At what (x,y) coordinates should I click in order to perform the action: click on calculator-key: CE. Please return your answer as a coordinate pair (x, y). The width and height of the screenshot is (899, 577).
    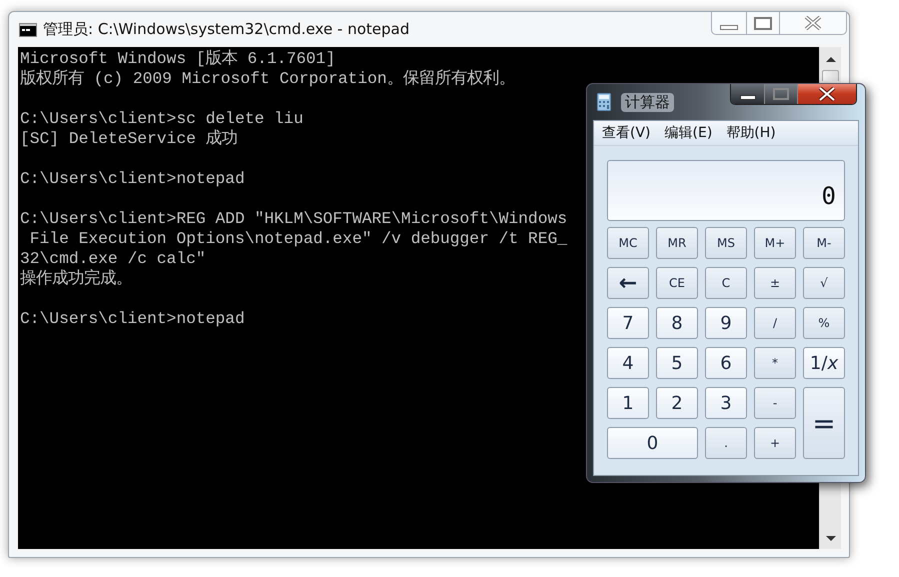
    Looking at the image, I should click on (677, 283).